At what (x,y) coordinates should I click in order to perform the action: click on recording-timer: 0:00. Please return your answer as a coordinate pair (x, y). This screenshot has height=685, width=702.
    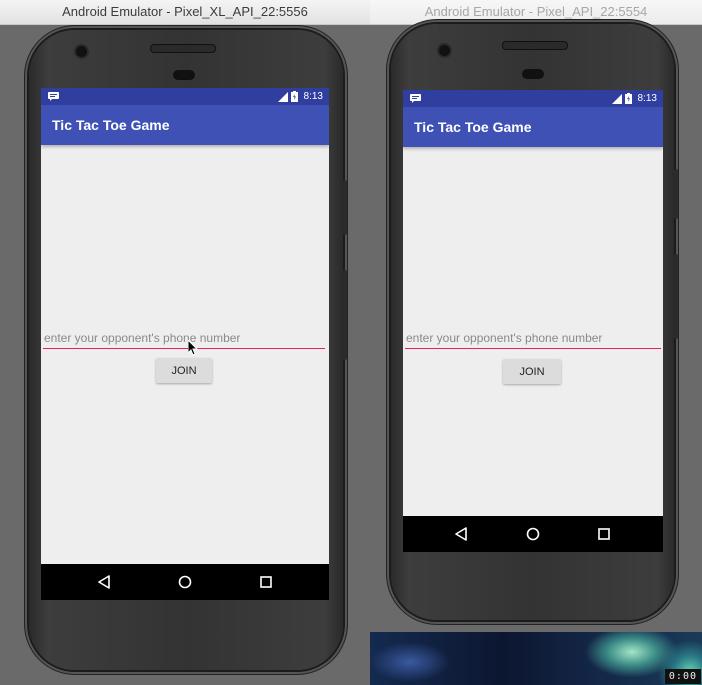
    Looking at the image, I should click on (682, 676).